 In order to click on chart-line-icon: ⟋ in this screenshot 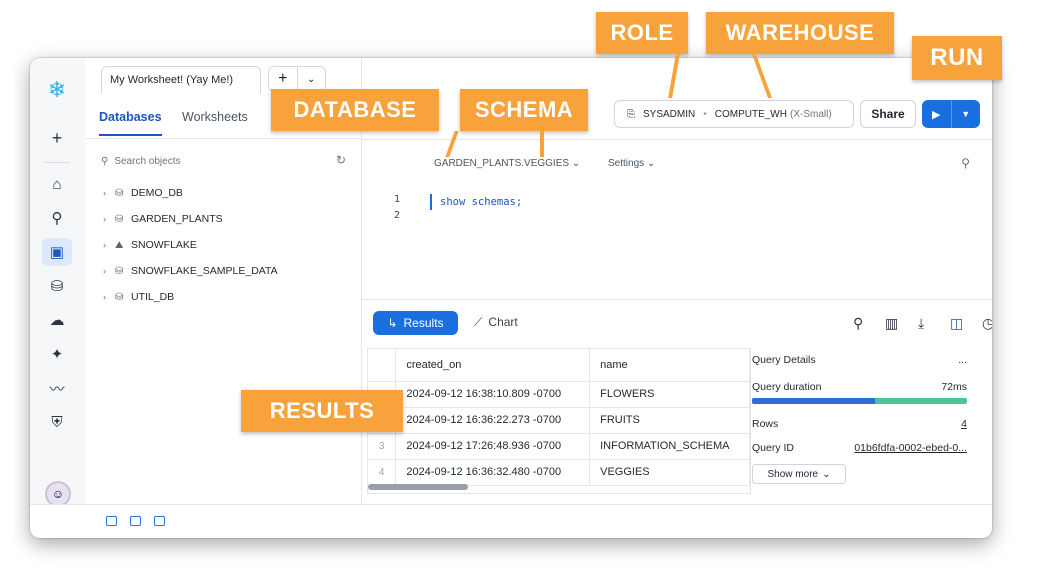, I will do `click(478, 322)`.